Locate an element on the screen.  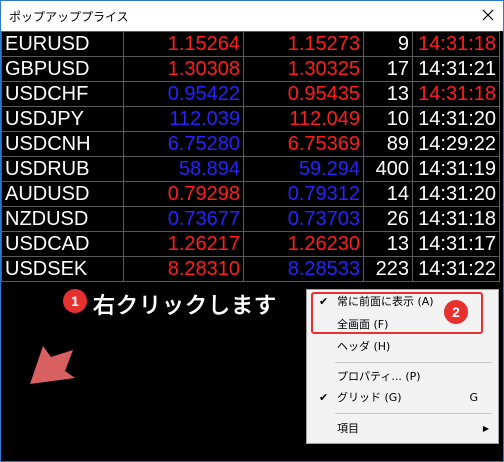
count-cell: 14 is located at coordinates (388, 194).